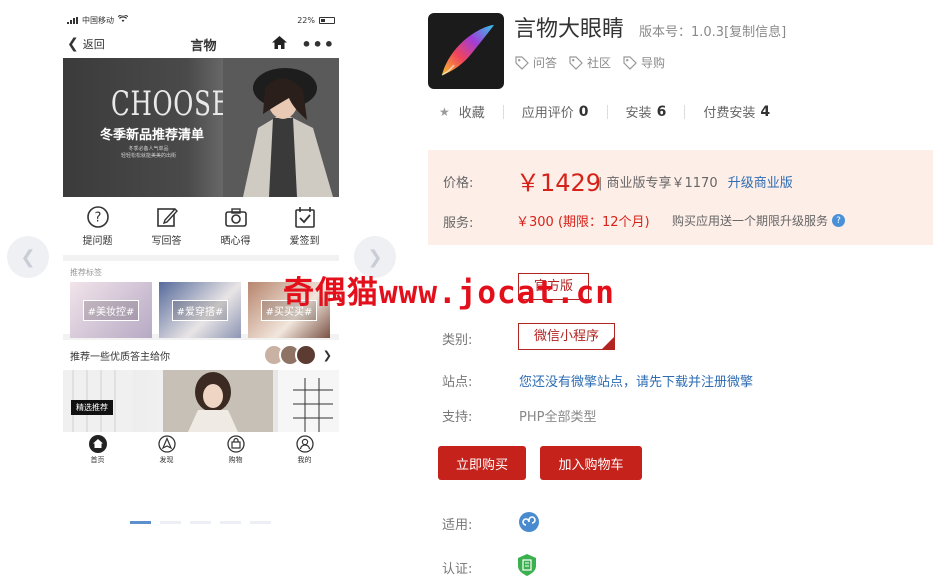 The image size is (947, 579). I want to click on carrier-text: 中国移动, so click(98, 20).